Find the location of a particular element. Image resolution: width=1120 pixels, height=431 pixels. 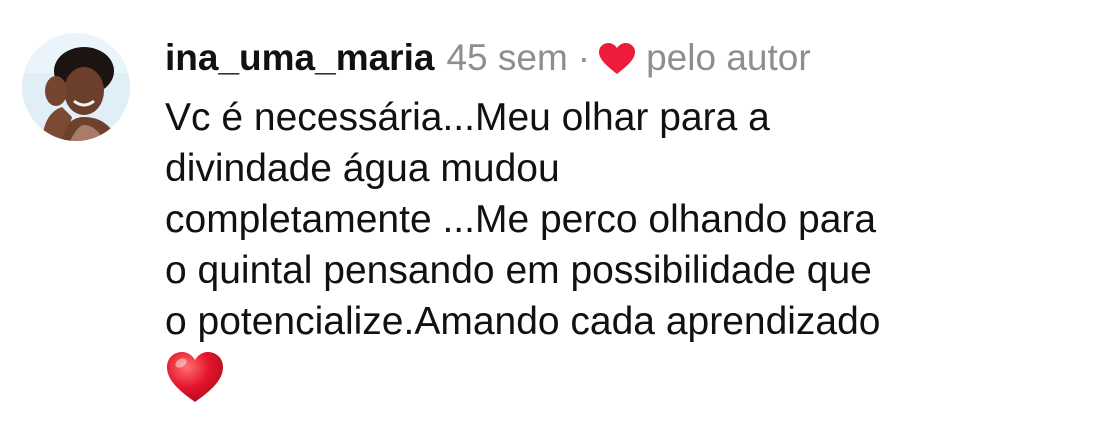

heart-icon is located at coordinates (617, 59).